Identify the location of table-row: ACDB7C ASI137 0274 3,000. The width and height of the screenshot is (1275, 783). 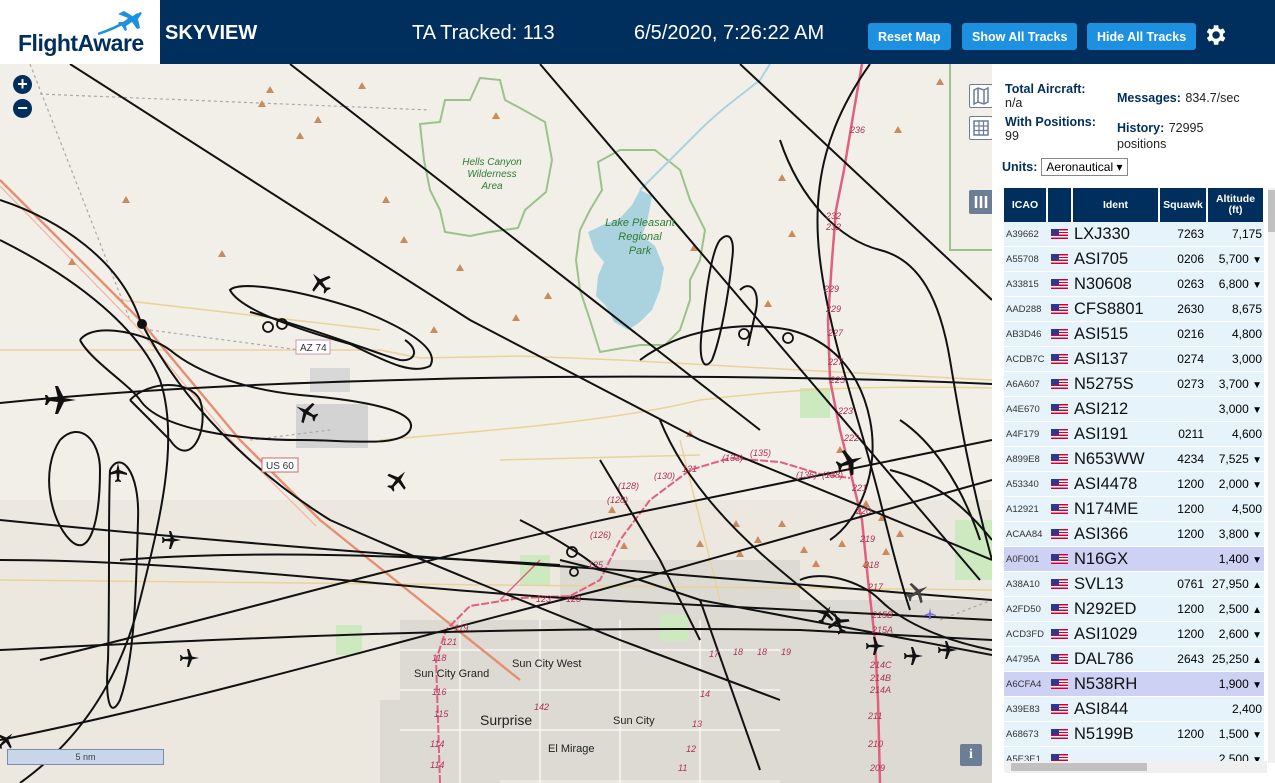
(1134, 359).